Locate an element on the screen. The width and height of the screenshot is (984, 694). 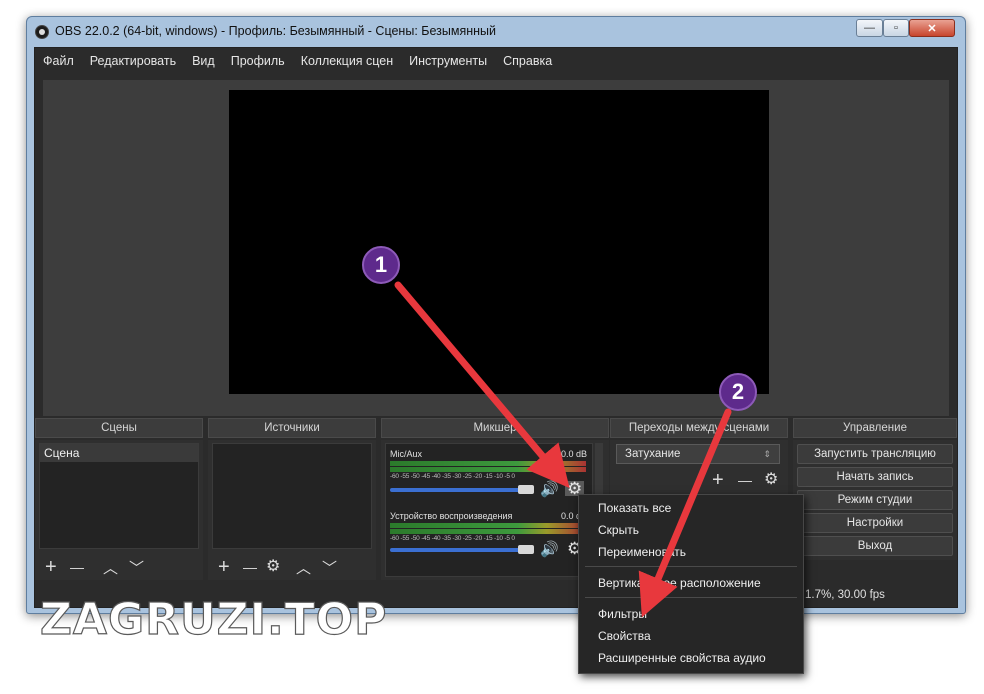
arrow-to-gear is located at coordinates (482, 385).